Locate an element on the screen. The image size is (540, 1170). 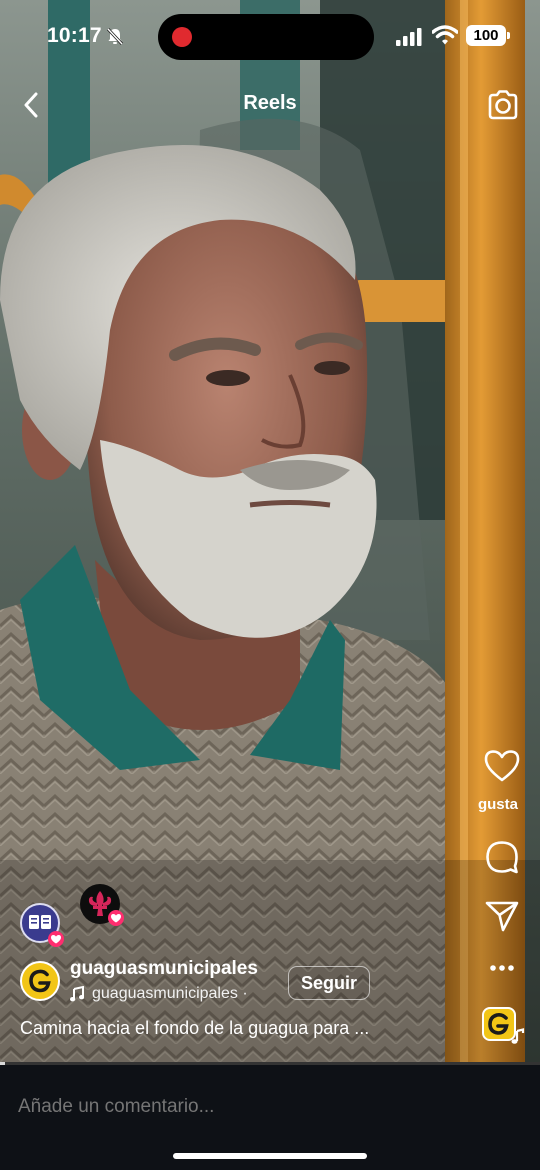
chevron-left-icon is located at coordinates (31, 105).